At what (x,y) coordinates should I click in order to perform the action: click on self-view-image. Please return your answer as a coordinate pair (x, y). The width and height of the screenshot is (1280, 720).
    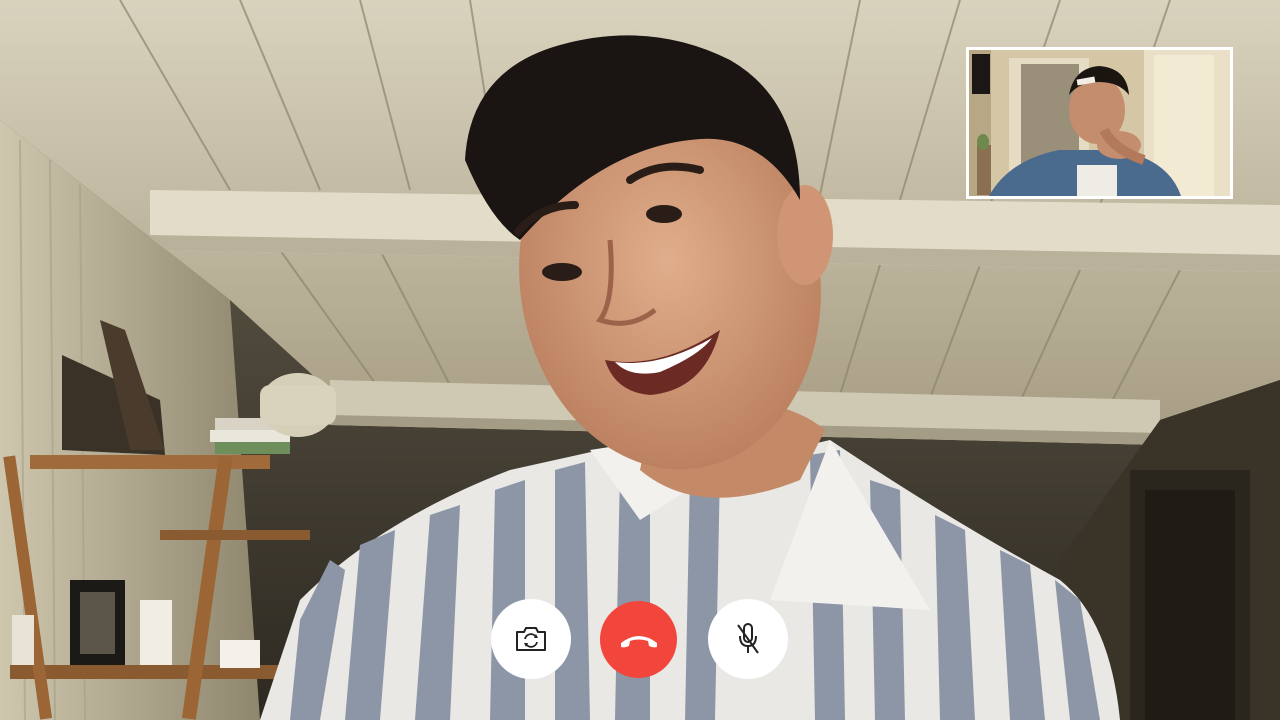
    Looking at the image, I should click on (1099, 123).